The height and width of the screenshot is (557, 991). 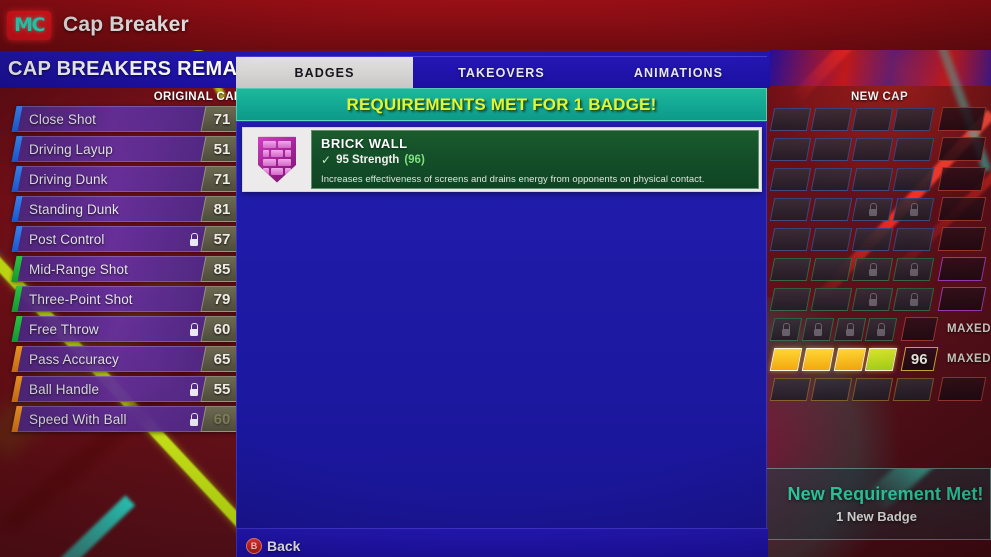 What do you see at coordinates (324, 72) in the screenshot?
I see `tab-badges: BADGES` at bounding box center [324, 72].